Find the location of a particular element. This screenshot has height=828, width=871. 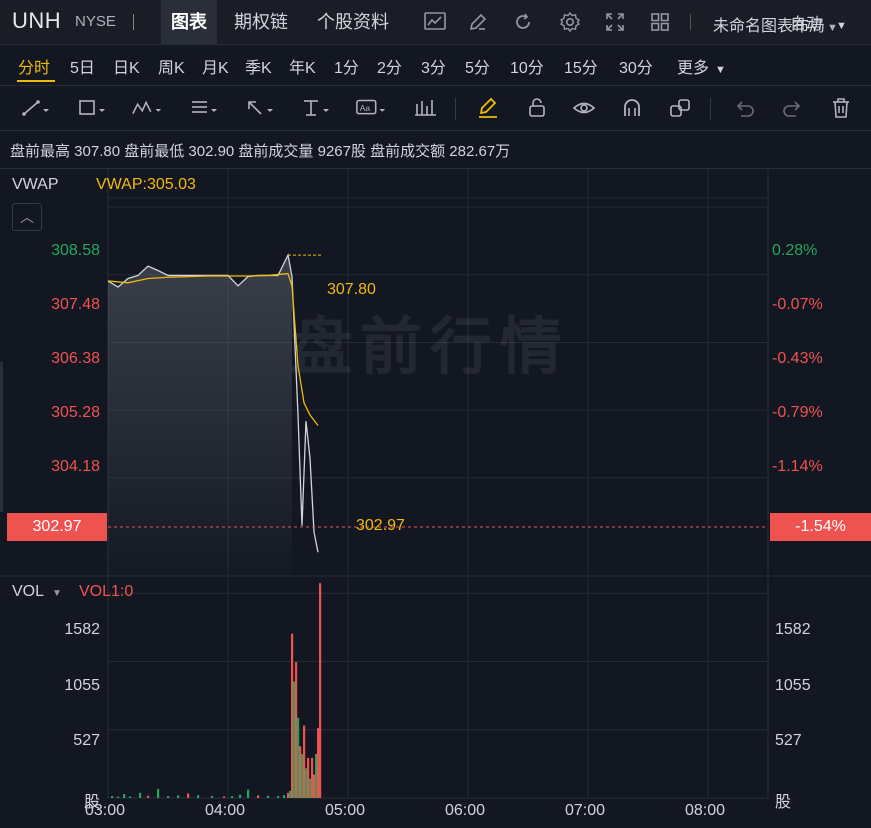

x-tick: 07:00 is located at coordinates (585, 810).